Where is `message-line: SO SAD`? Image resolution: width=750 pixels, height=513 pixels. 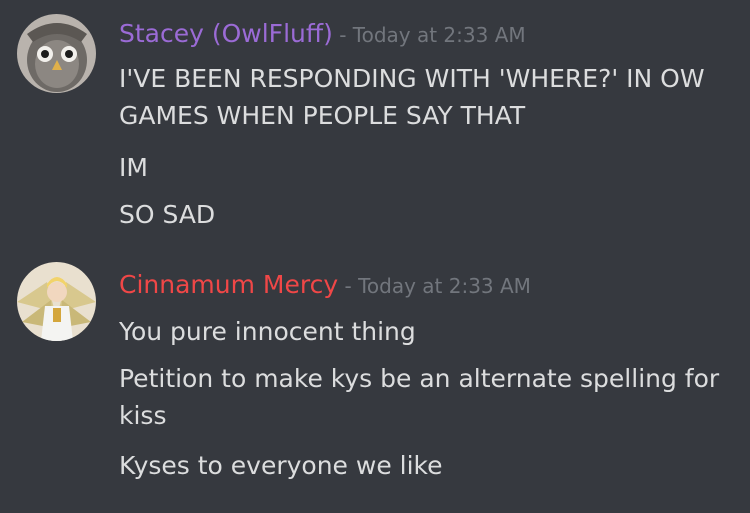 message-line: SO SAD is located at coordinates (167, 214).